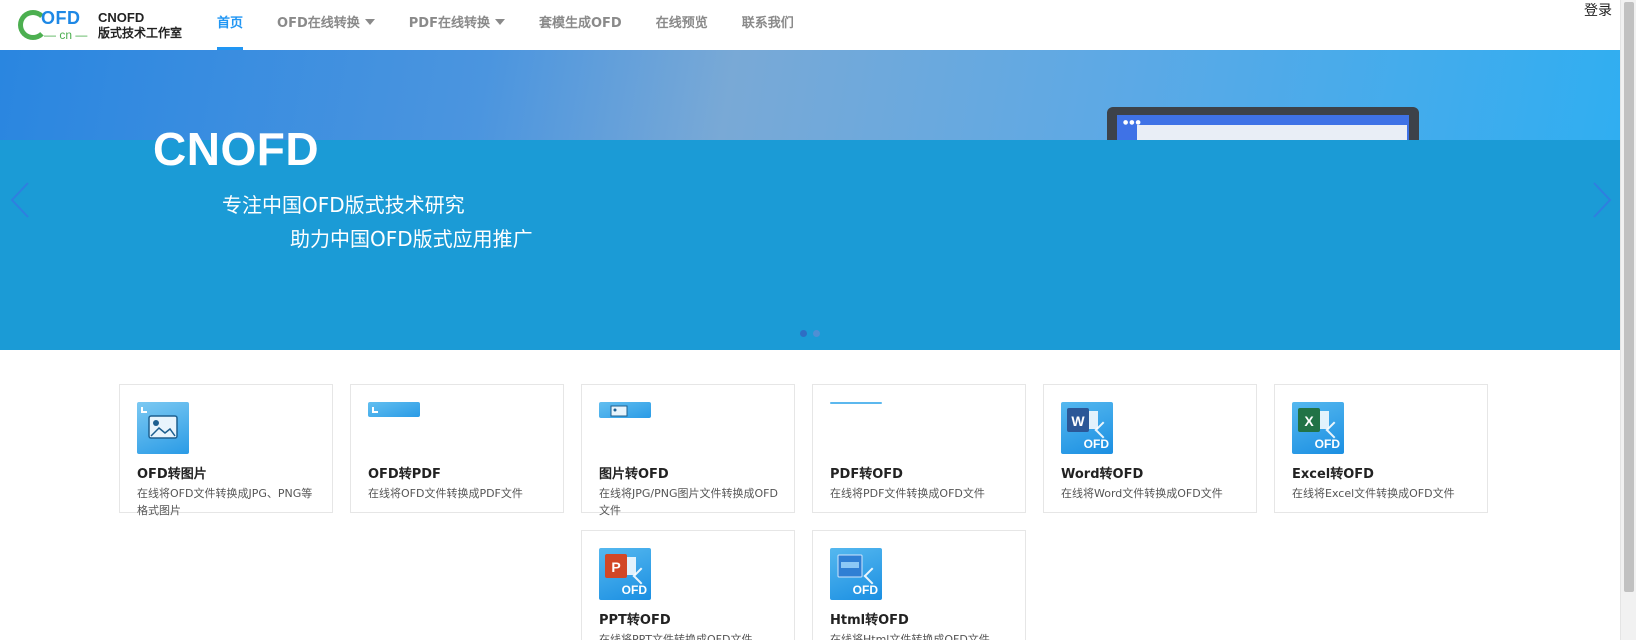 Image resolution: width=1636 pixels, height=640 pixels. I want to click on card-description: 在线将PPT文件转换成OFD文件, so click(676, 636).